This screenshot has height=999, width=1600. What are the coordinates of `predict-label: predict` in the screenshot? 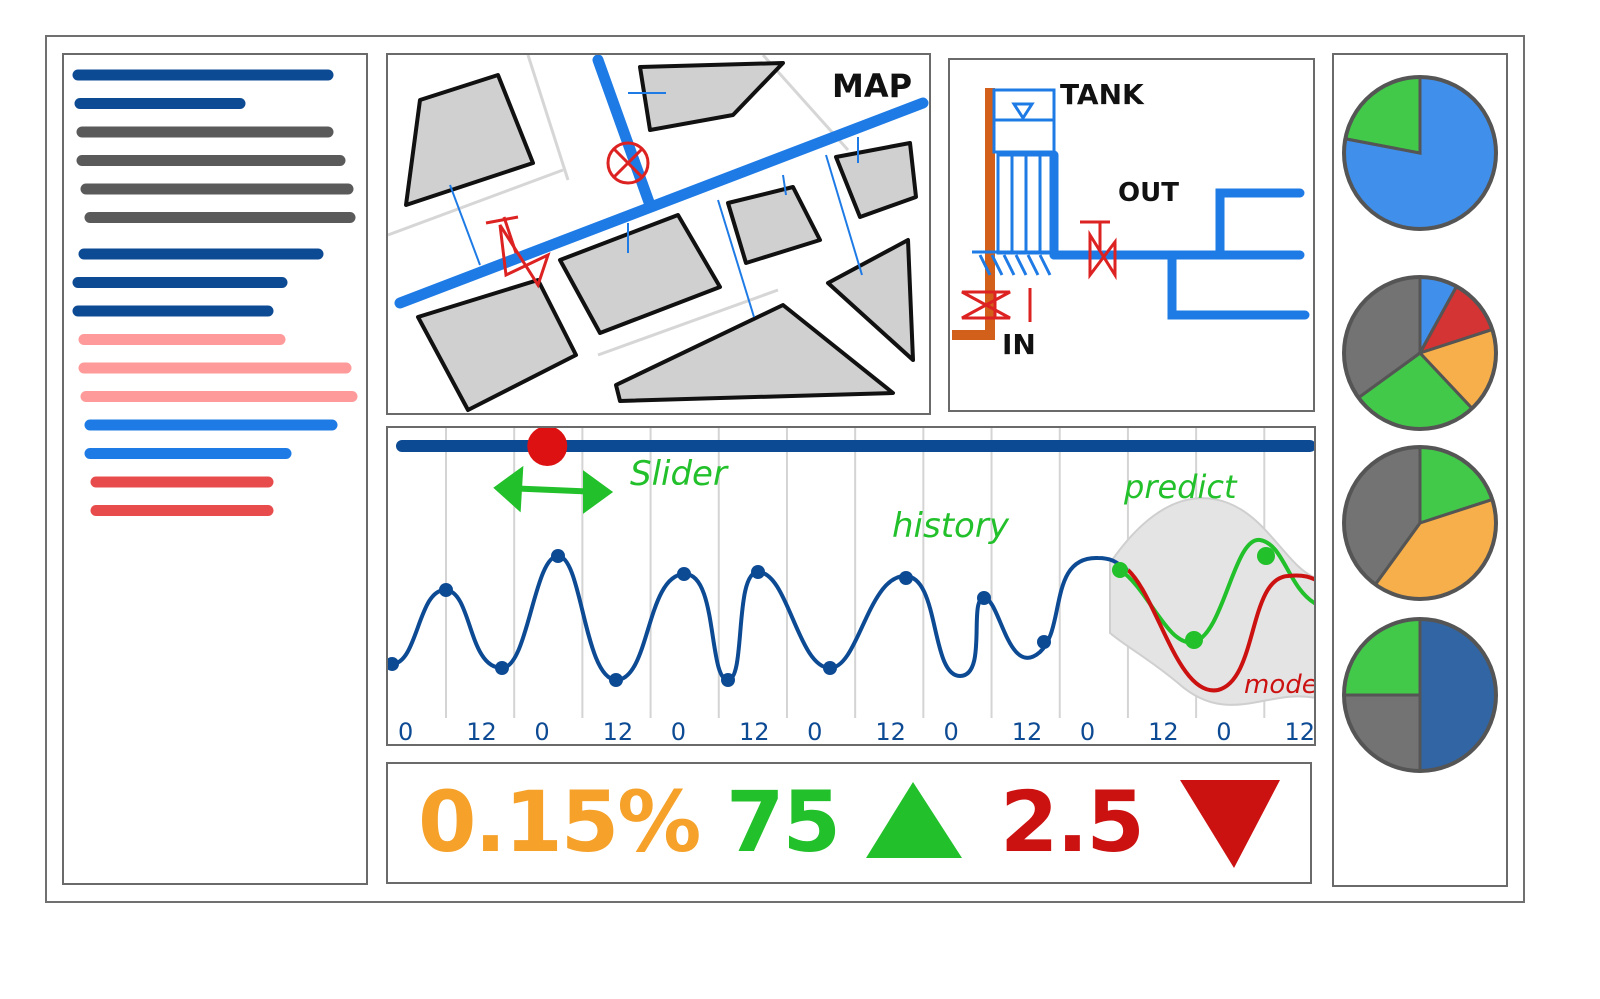 It's located at (1180, 487).